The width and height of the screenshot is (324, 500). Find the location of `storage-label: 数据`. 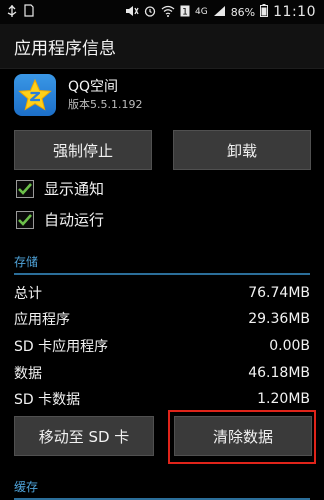

storage-label: 数据 is located at coordinates (28, 373).